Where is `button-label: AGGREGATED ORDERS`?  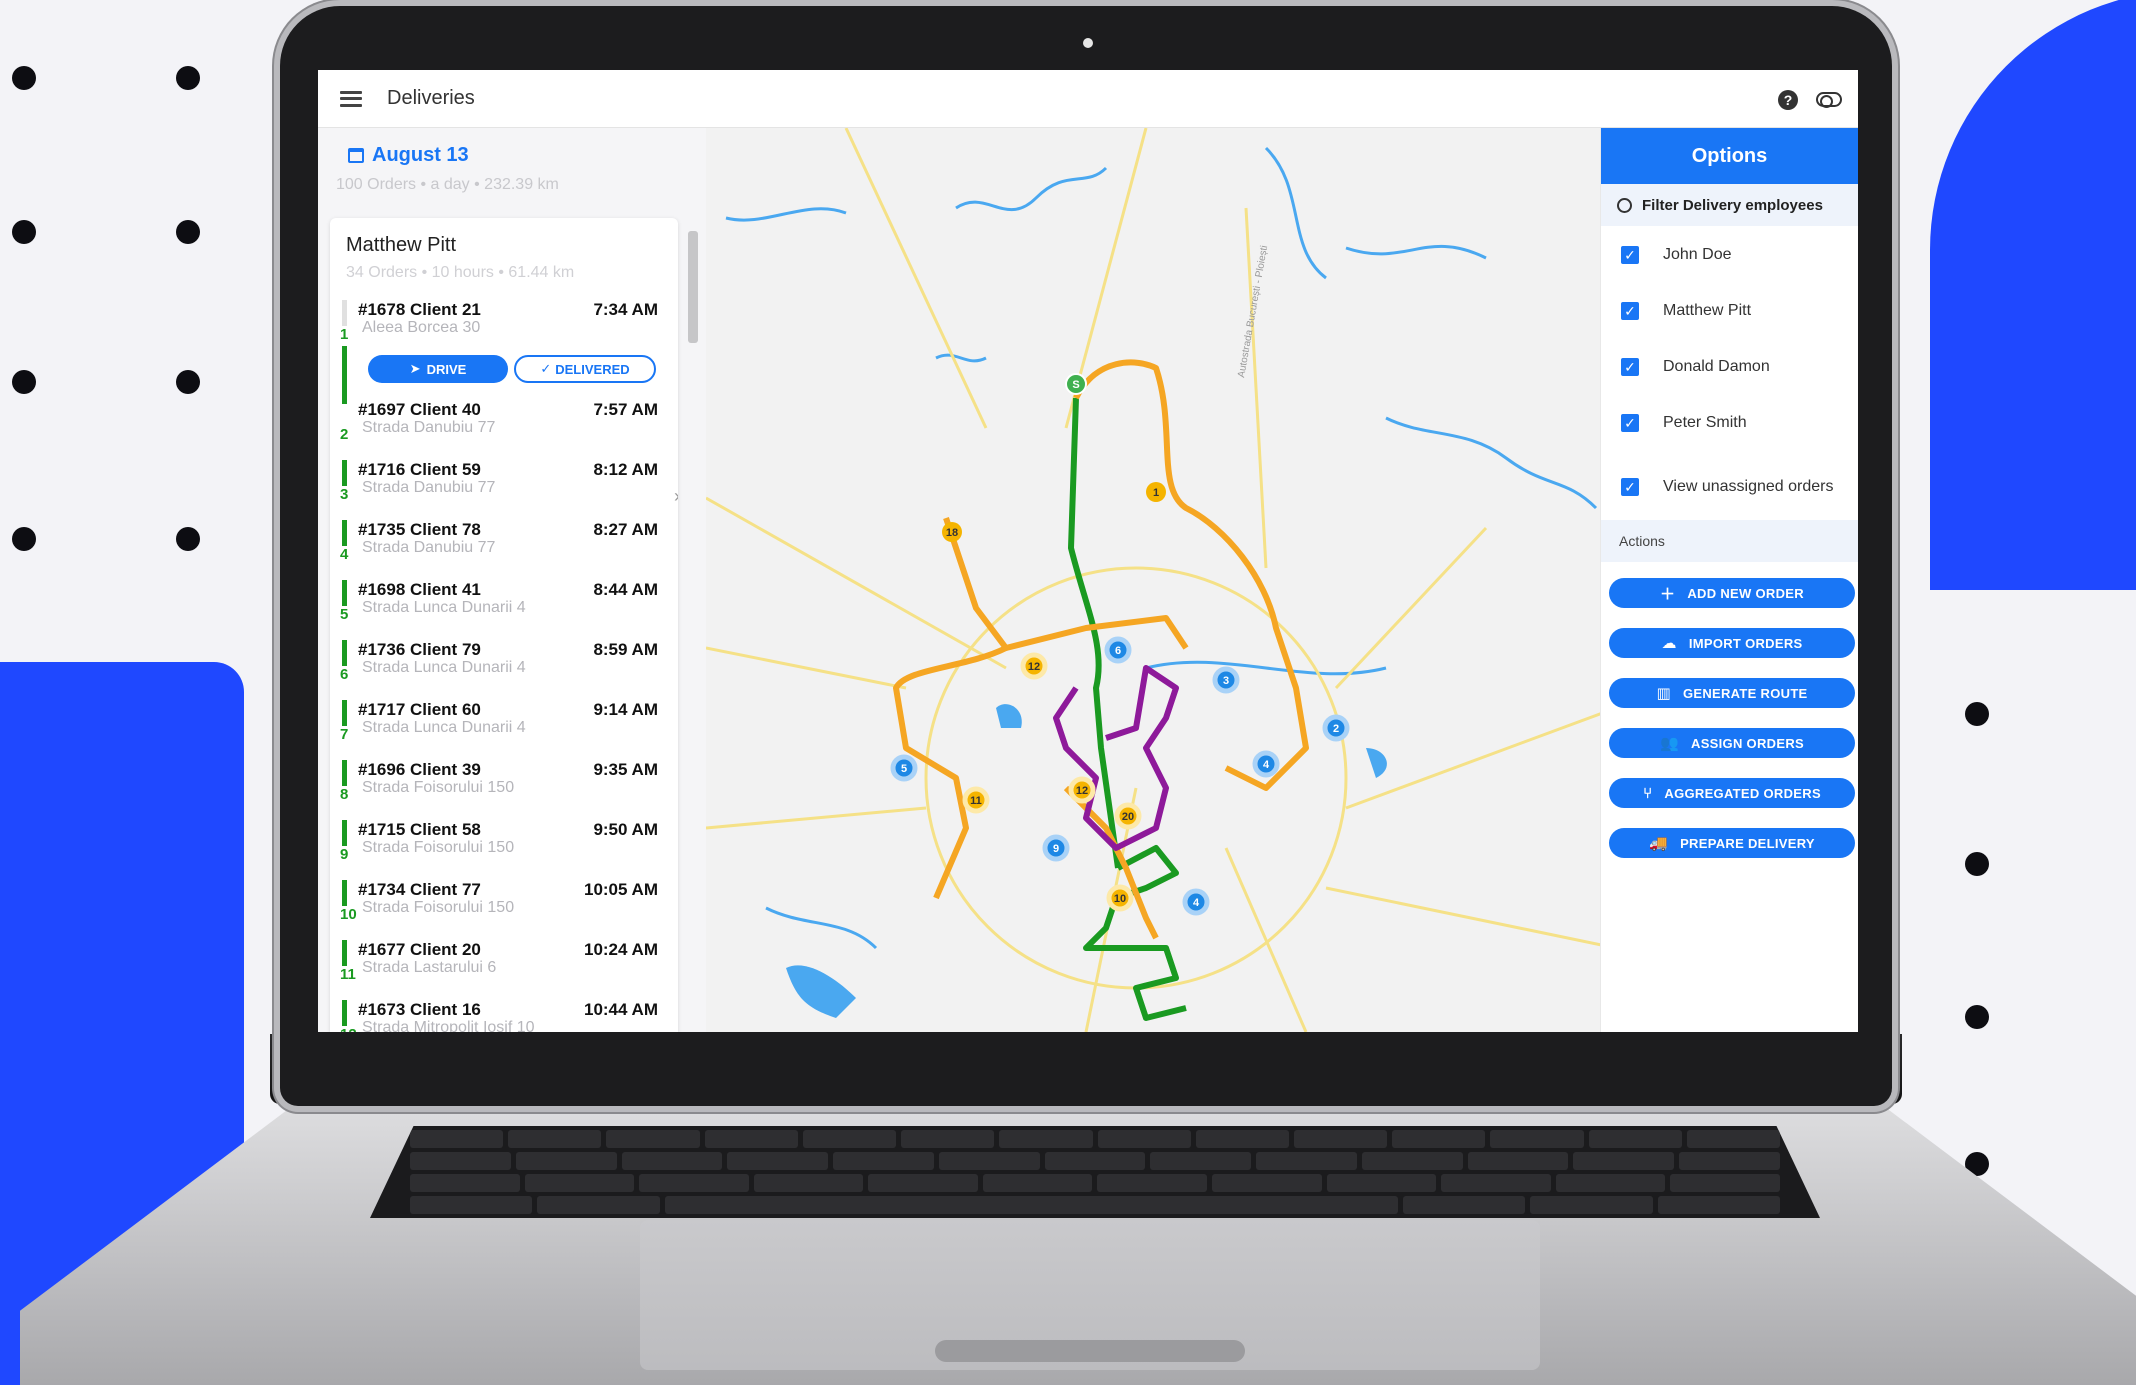
button-label: AGGREGATED ORDERS is located at coordinates (1742, 793).